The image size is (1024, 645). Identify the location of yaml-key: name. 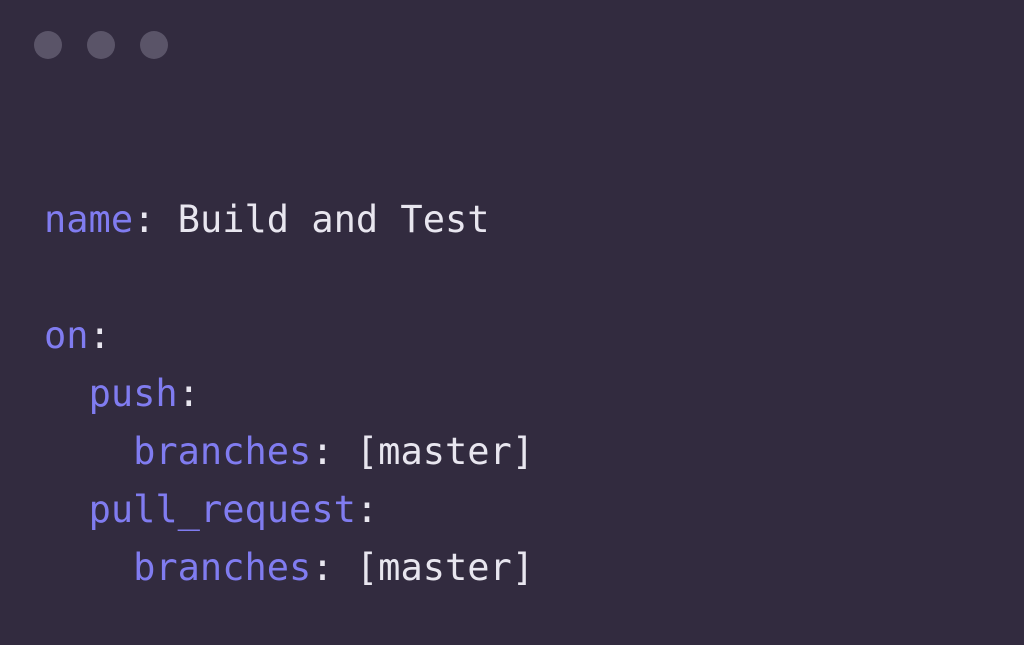
(89, 219).